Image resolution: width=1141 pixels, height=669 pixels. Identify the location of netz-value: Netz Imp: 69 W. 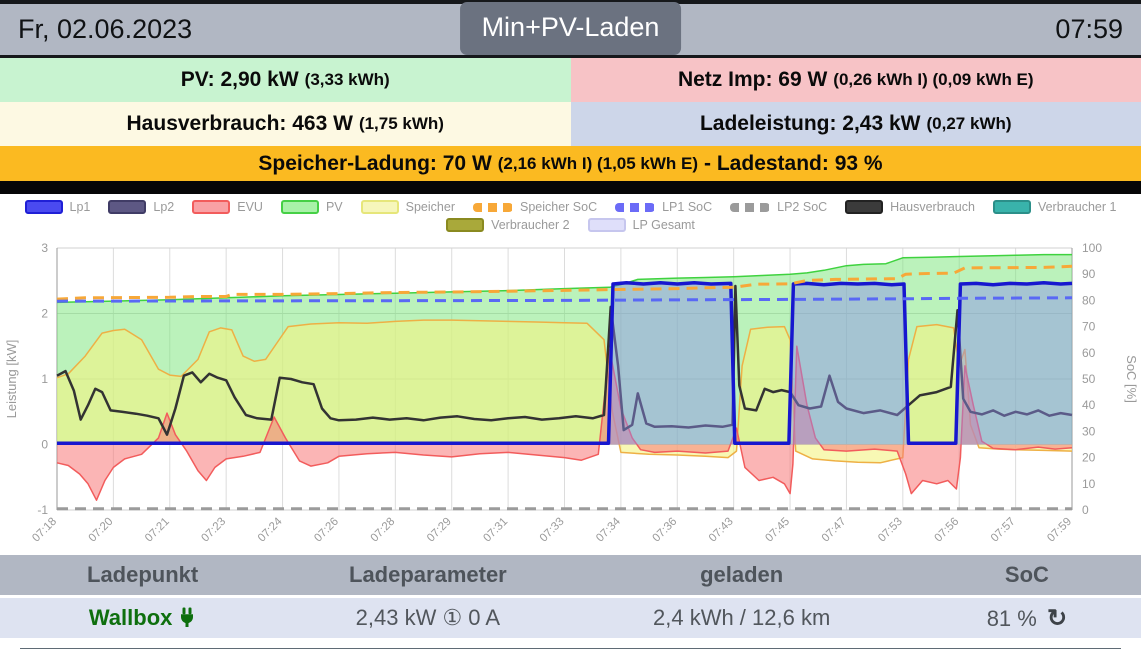
(752, 79).